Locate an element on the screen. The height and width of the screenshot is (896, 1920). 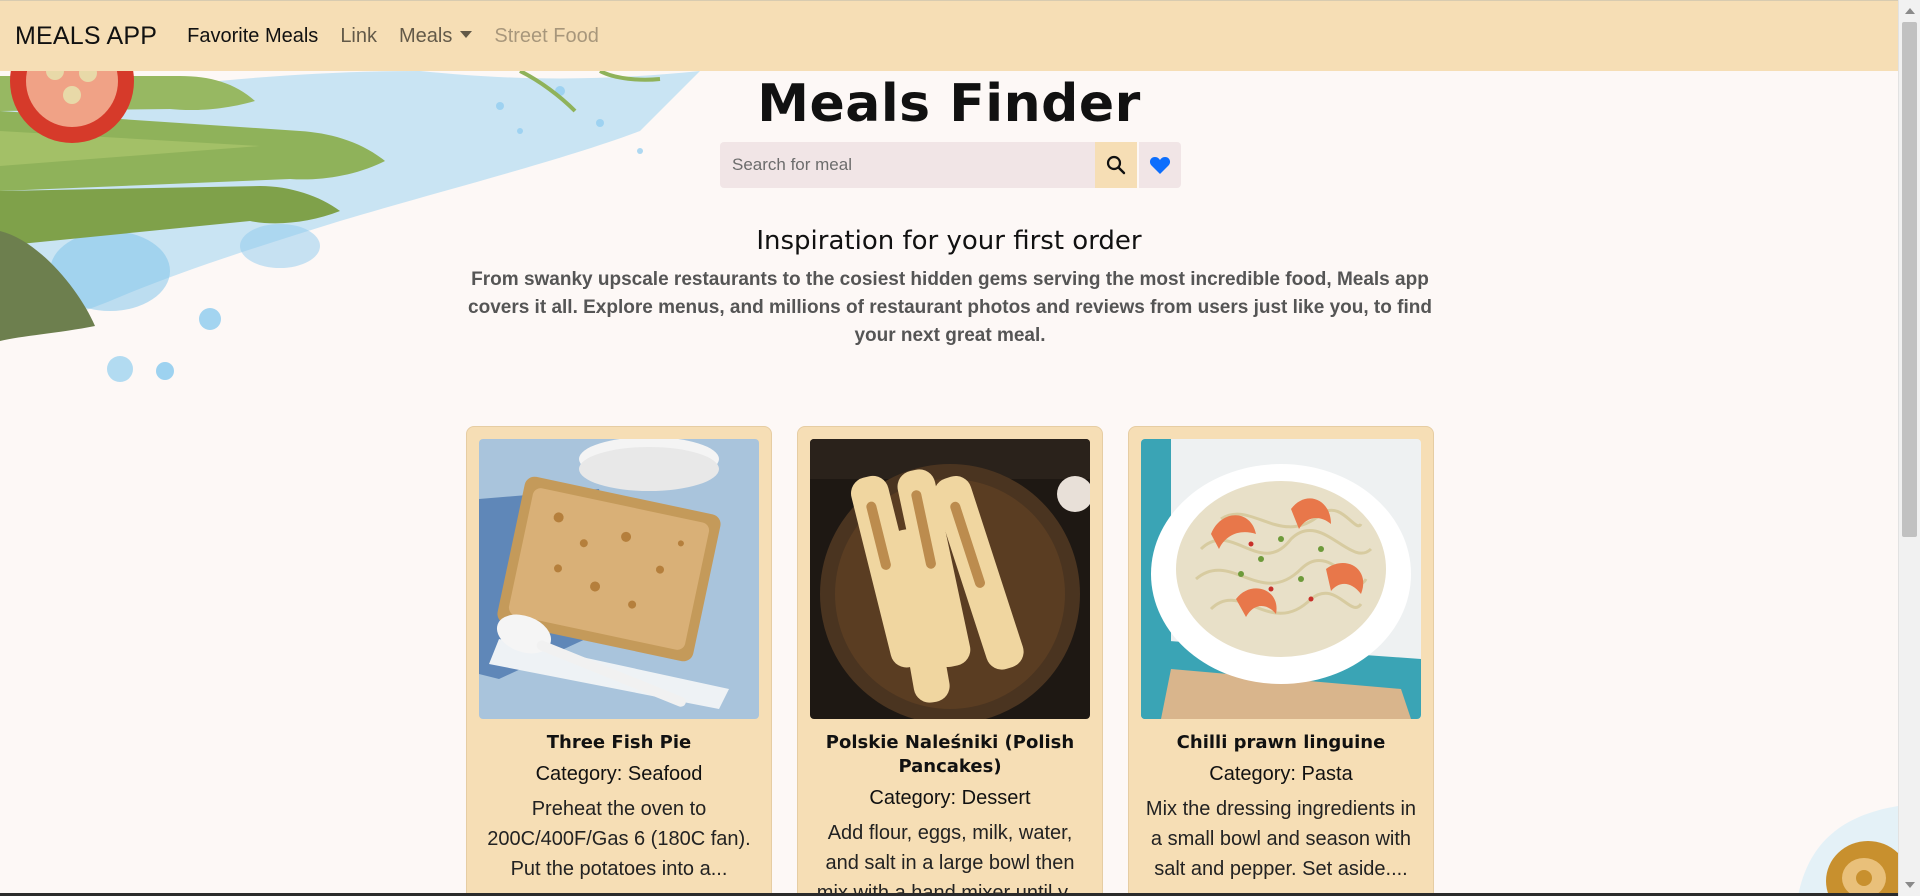
heart-icon is located at coordinates (1160, 165).